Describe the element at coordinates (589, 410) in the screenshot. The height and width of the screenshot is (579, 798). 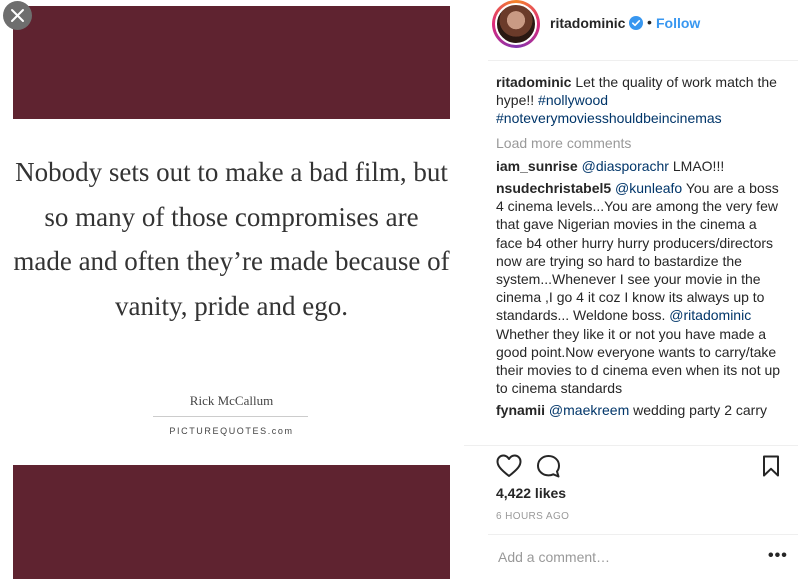
I see `mention-link: @maekreem` at that location.